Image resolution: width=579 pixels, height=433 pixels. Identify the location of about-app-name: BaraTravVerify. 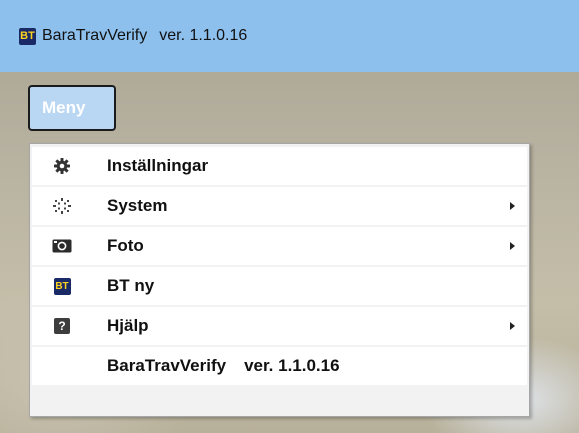
(167, 365).